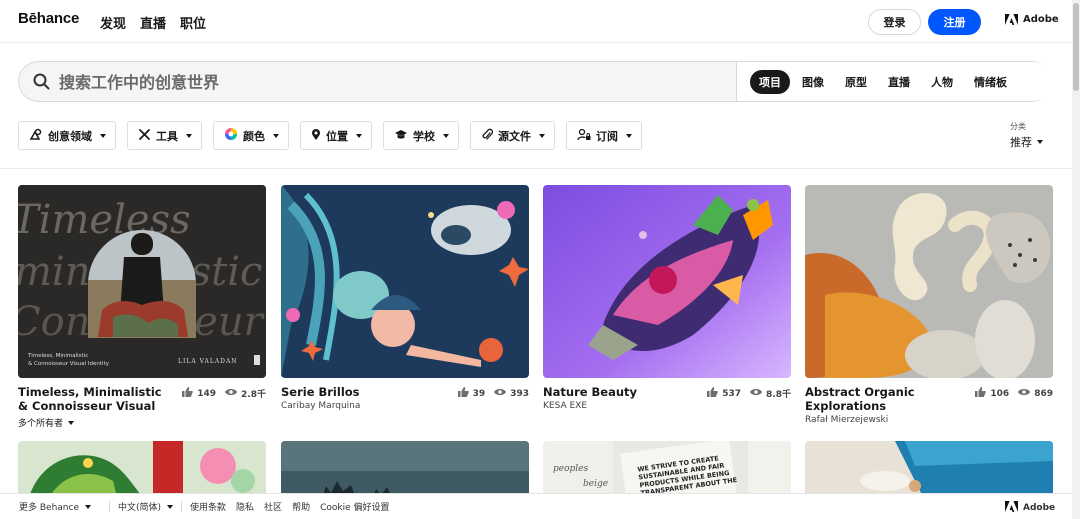 This screenshot has height=519, width=1080. What do you see at coordinates (273, 506) in the screenshot?
I see `community-link: 社区` at bounding box center [273, 506].